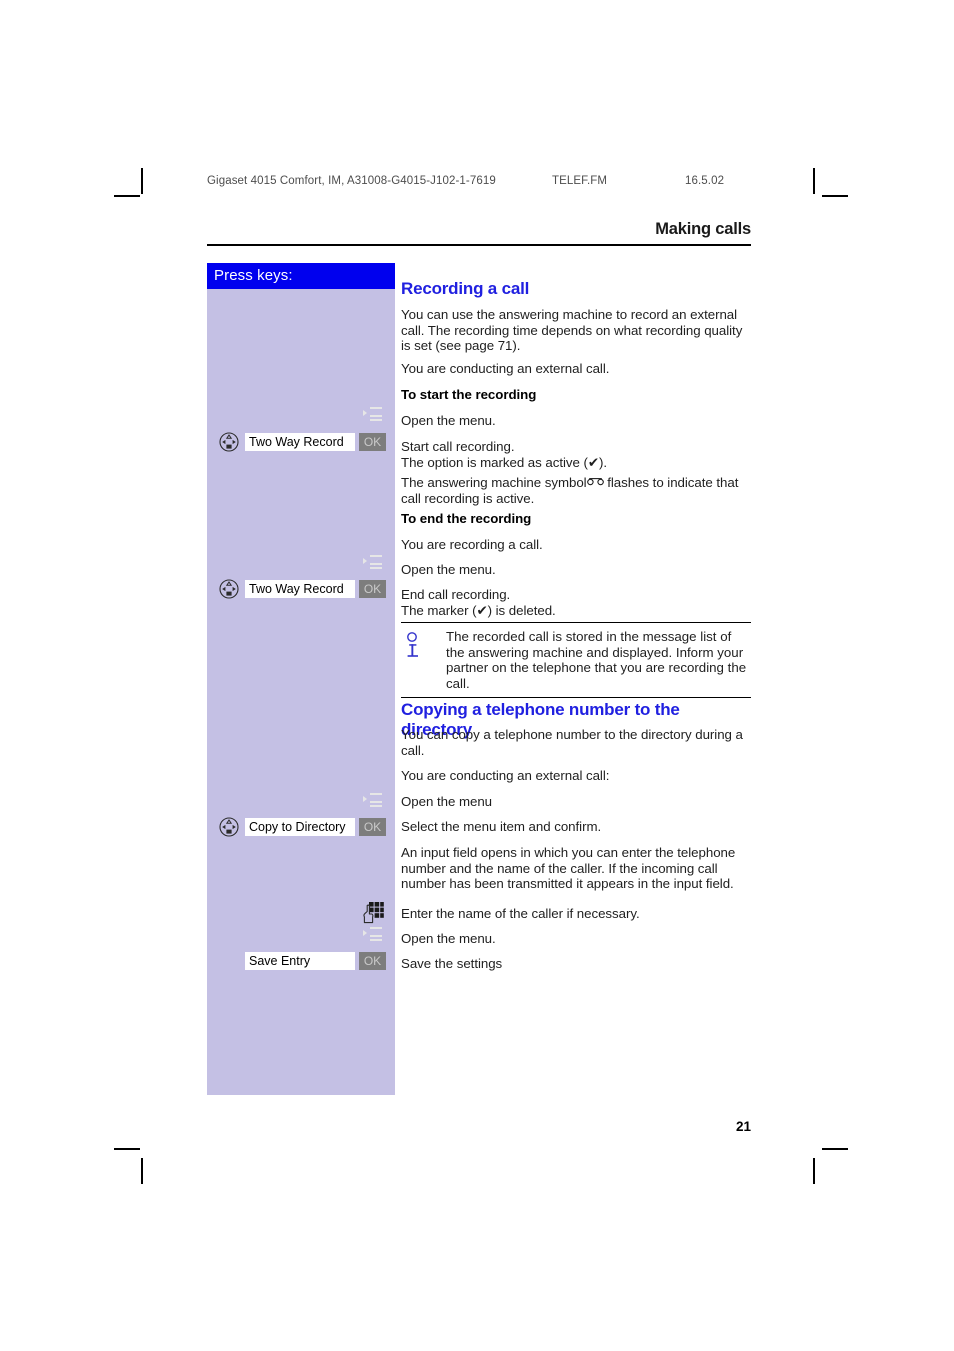 The image size is (954, 1351). Describe the element at coordinates (452, 963) in the screenshot. I see `step-save-the-settings: Save the settings` at that location.